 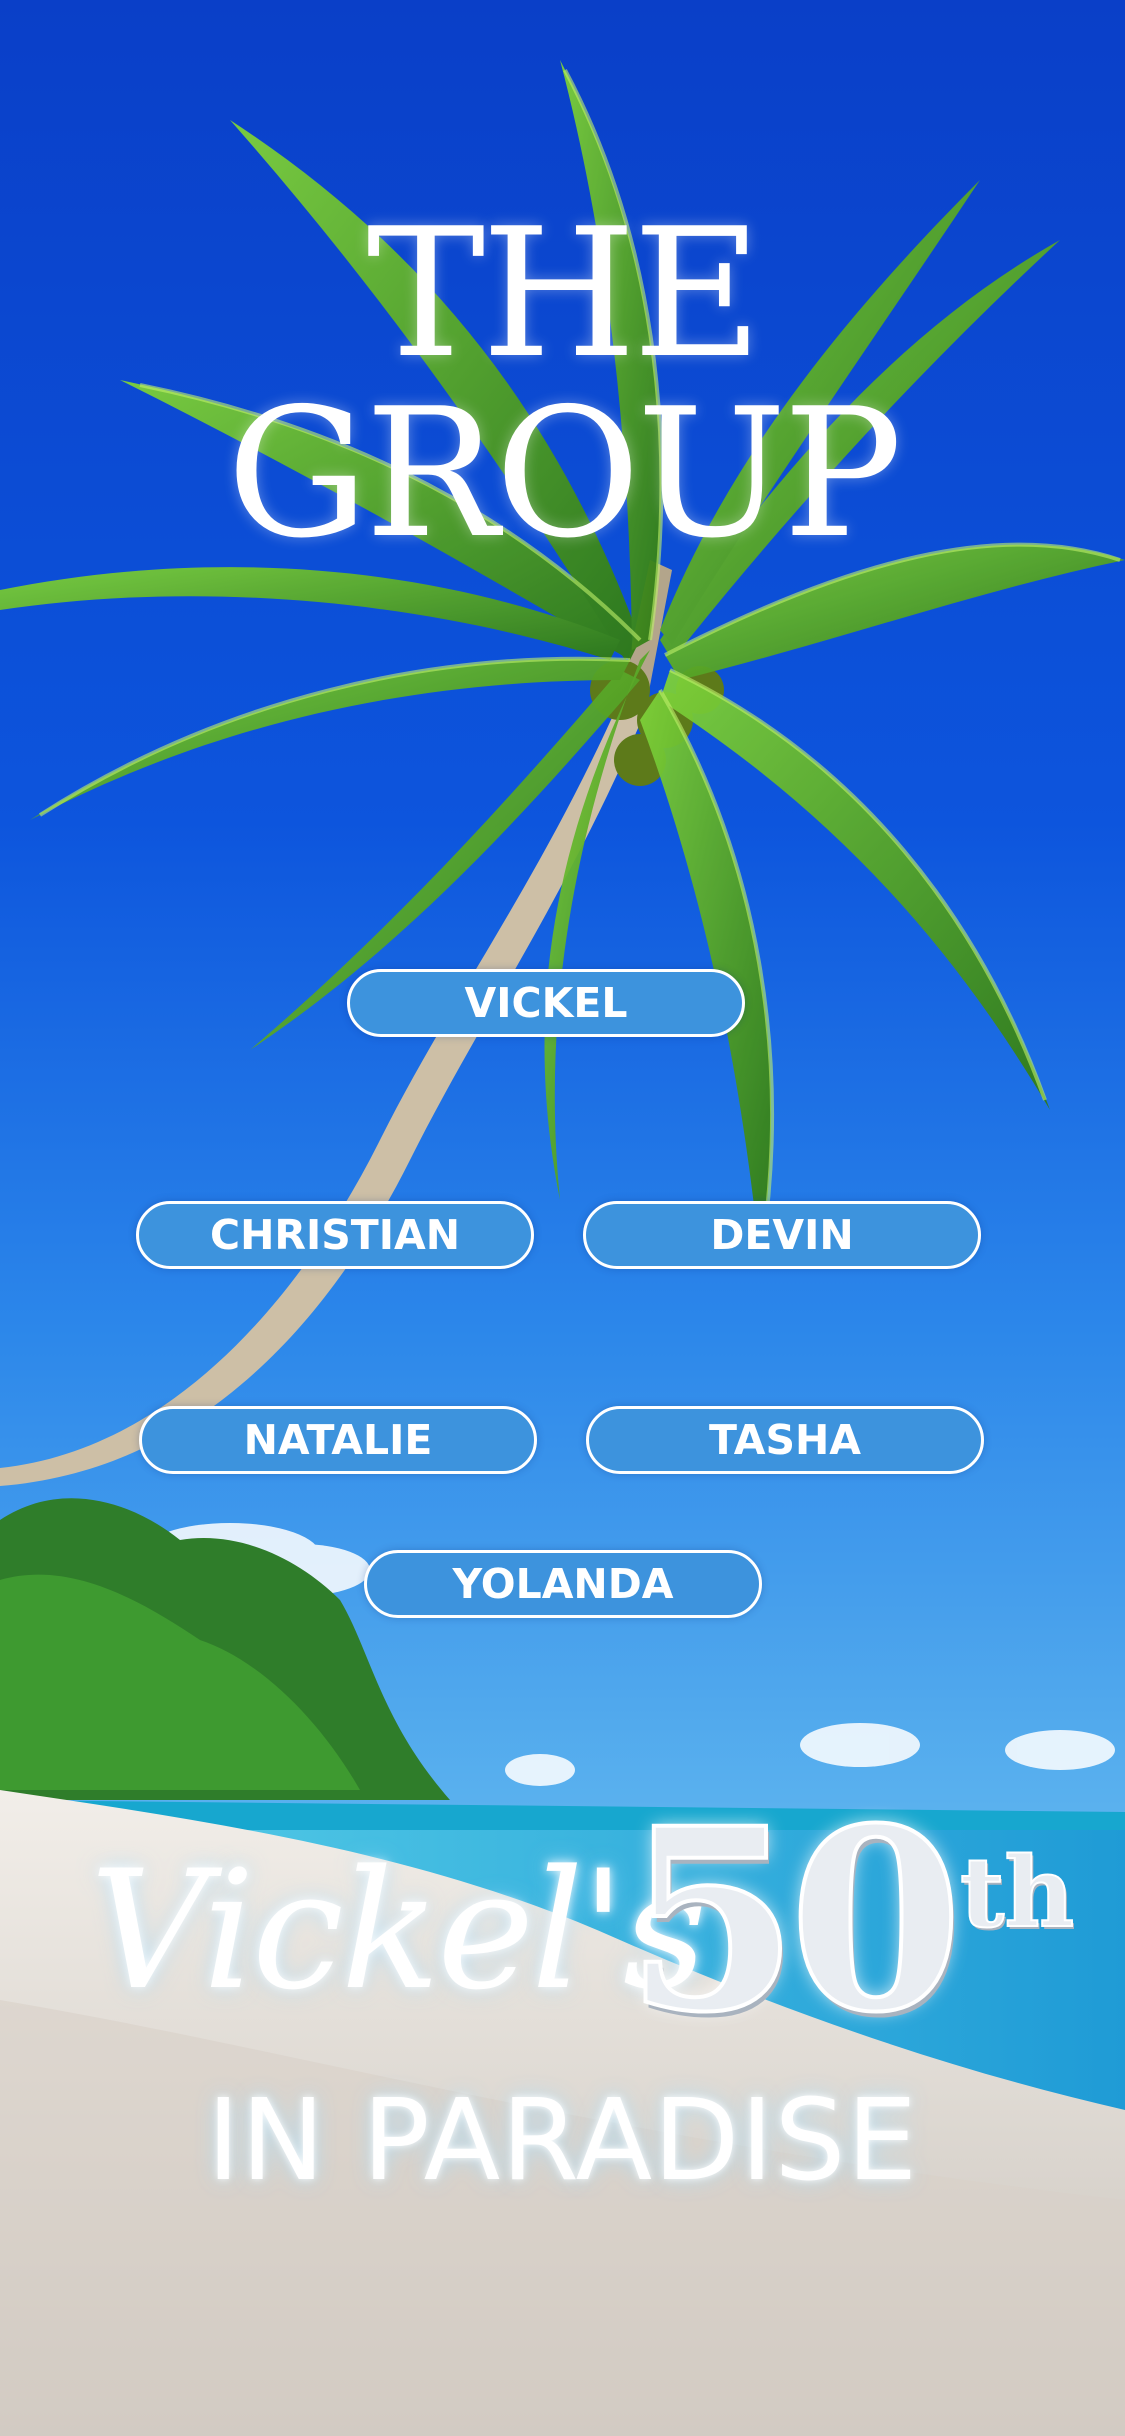 What do you see at coordinates (563, 1584) in the screenshot?
I see `member-pill-yolanda: YOLANDA` at bounding box center [563, 1584].